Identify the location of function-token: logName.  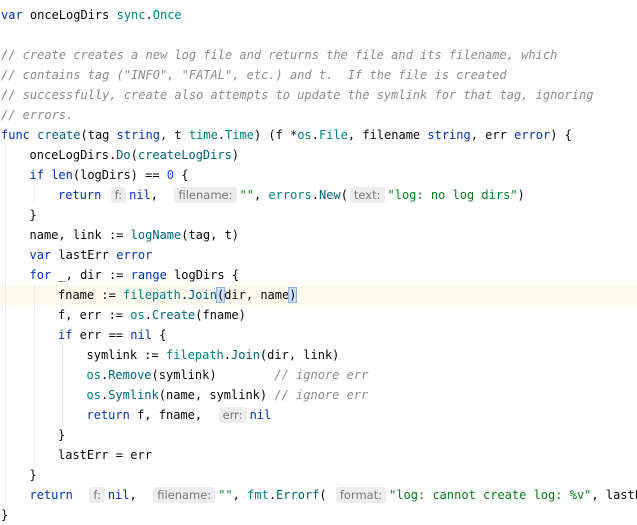
(156, 235).